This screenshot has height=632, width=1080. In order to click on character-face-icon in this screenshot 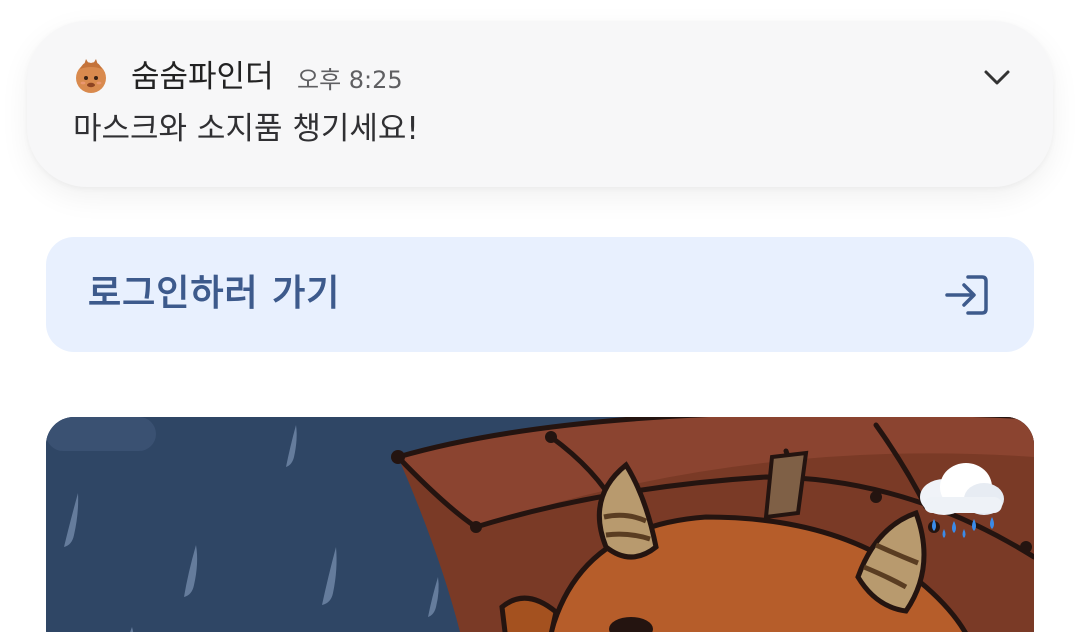, I will do `click(91, 76)`.